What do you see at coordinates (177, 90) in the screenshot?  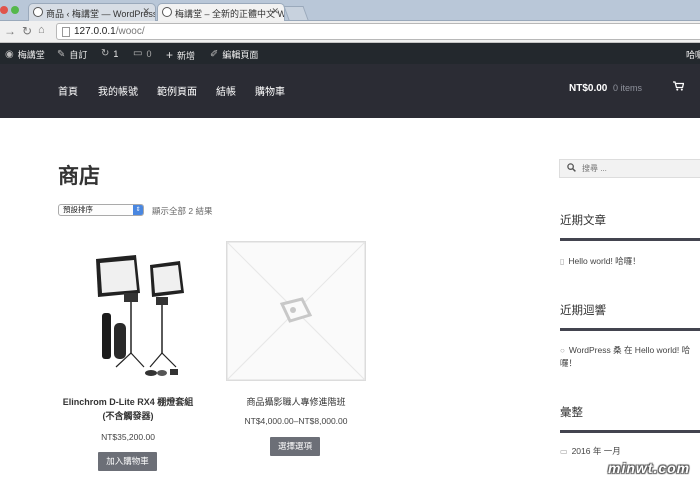 I see `menu-item-sample-page: 範例頁面` at bounding box center [177, 90].